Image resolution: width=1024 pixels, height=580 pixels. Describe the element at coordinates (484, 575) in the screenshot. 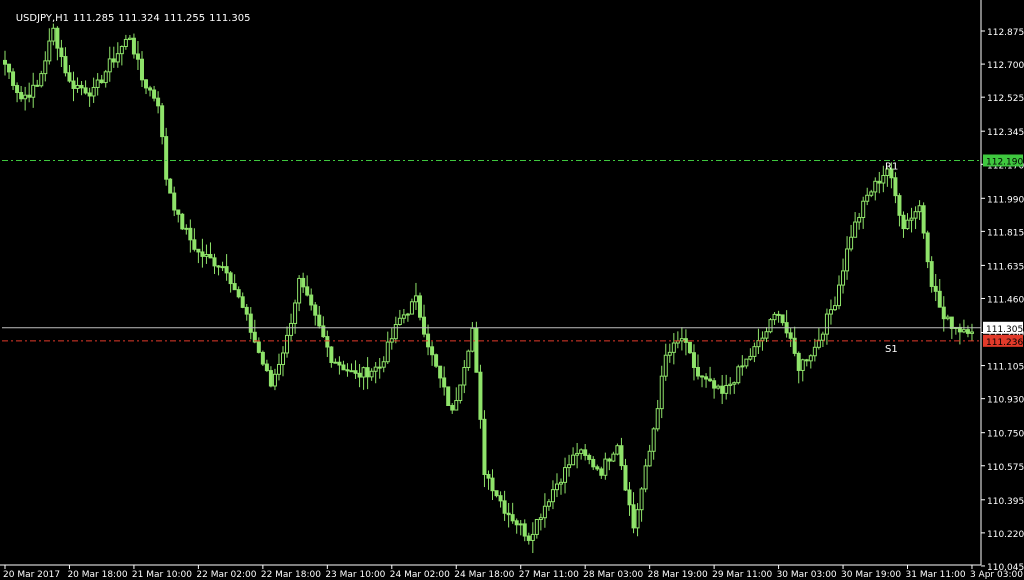

I see `x-tick-label: 24 Mar 18:00` at that location.